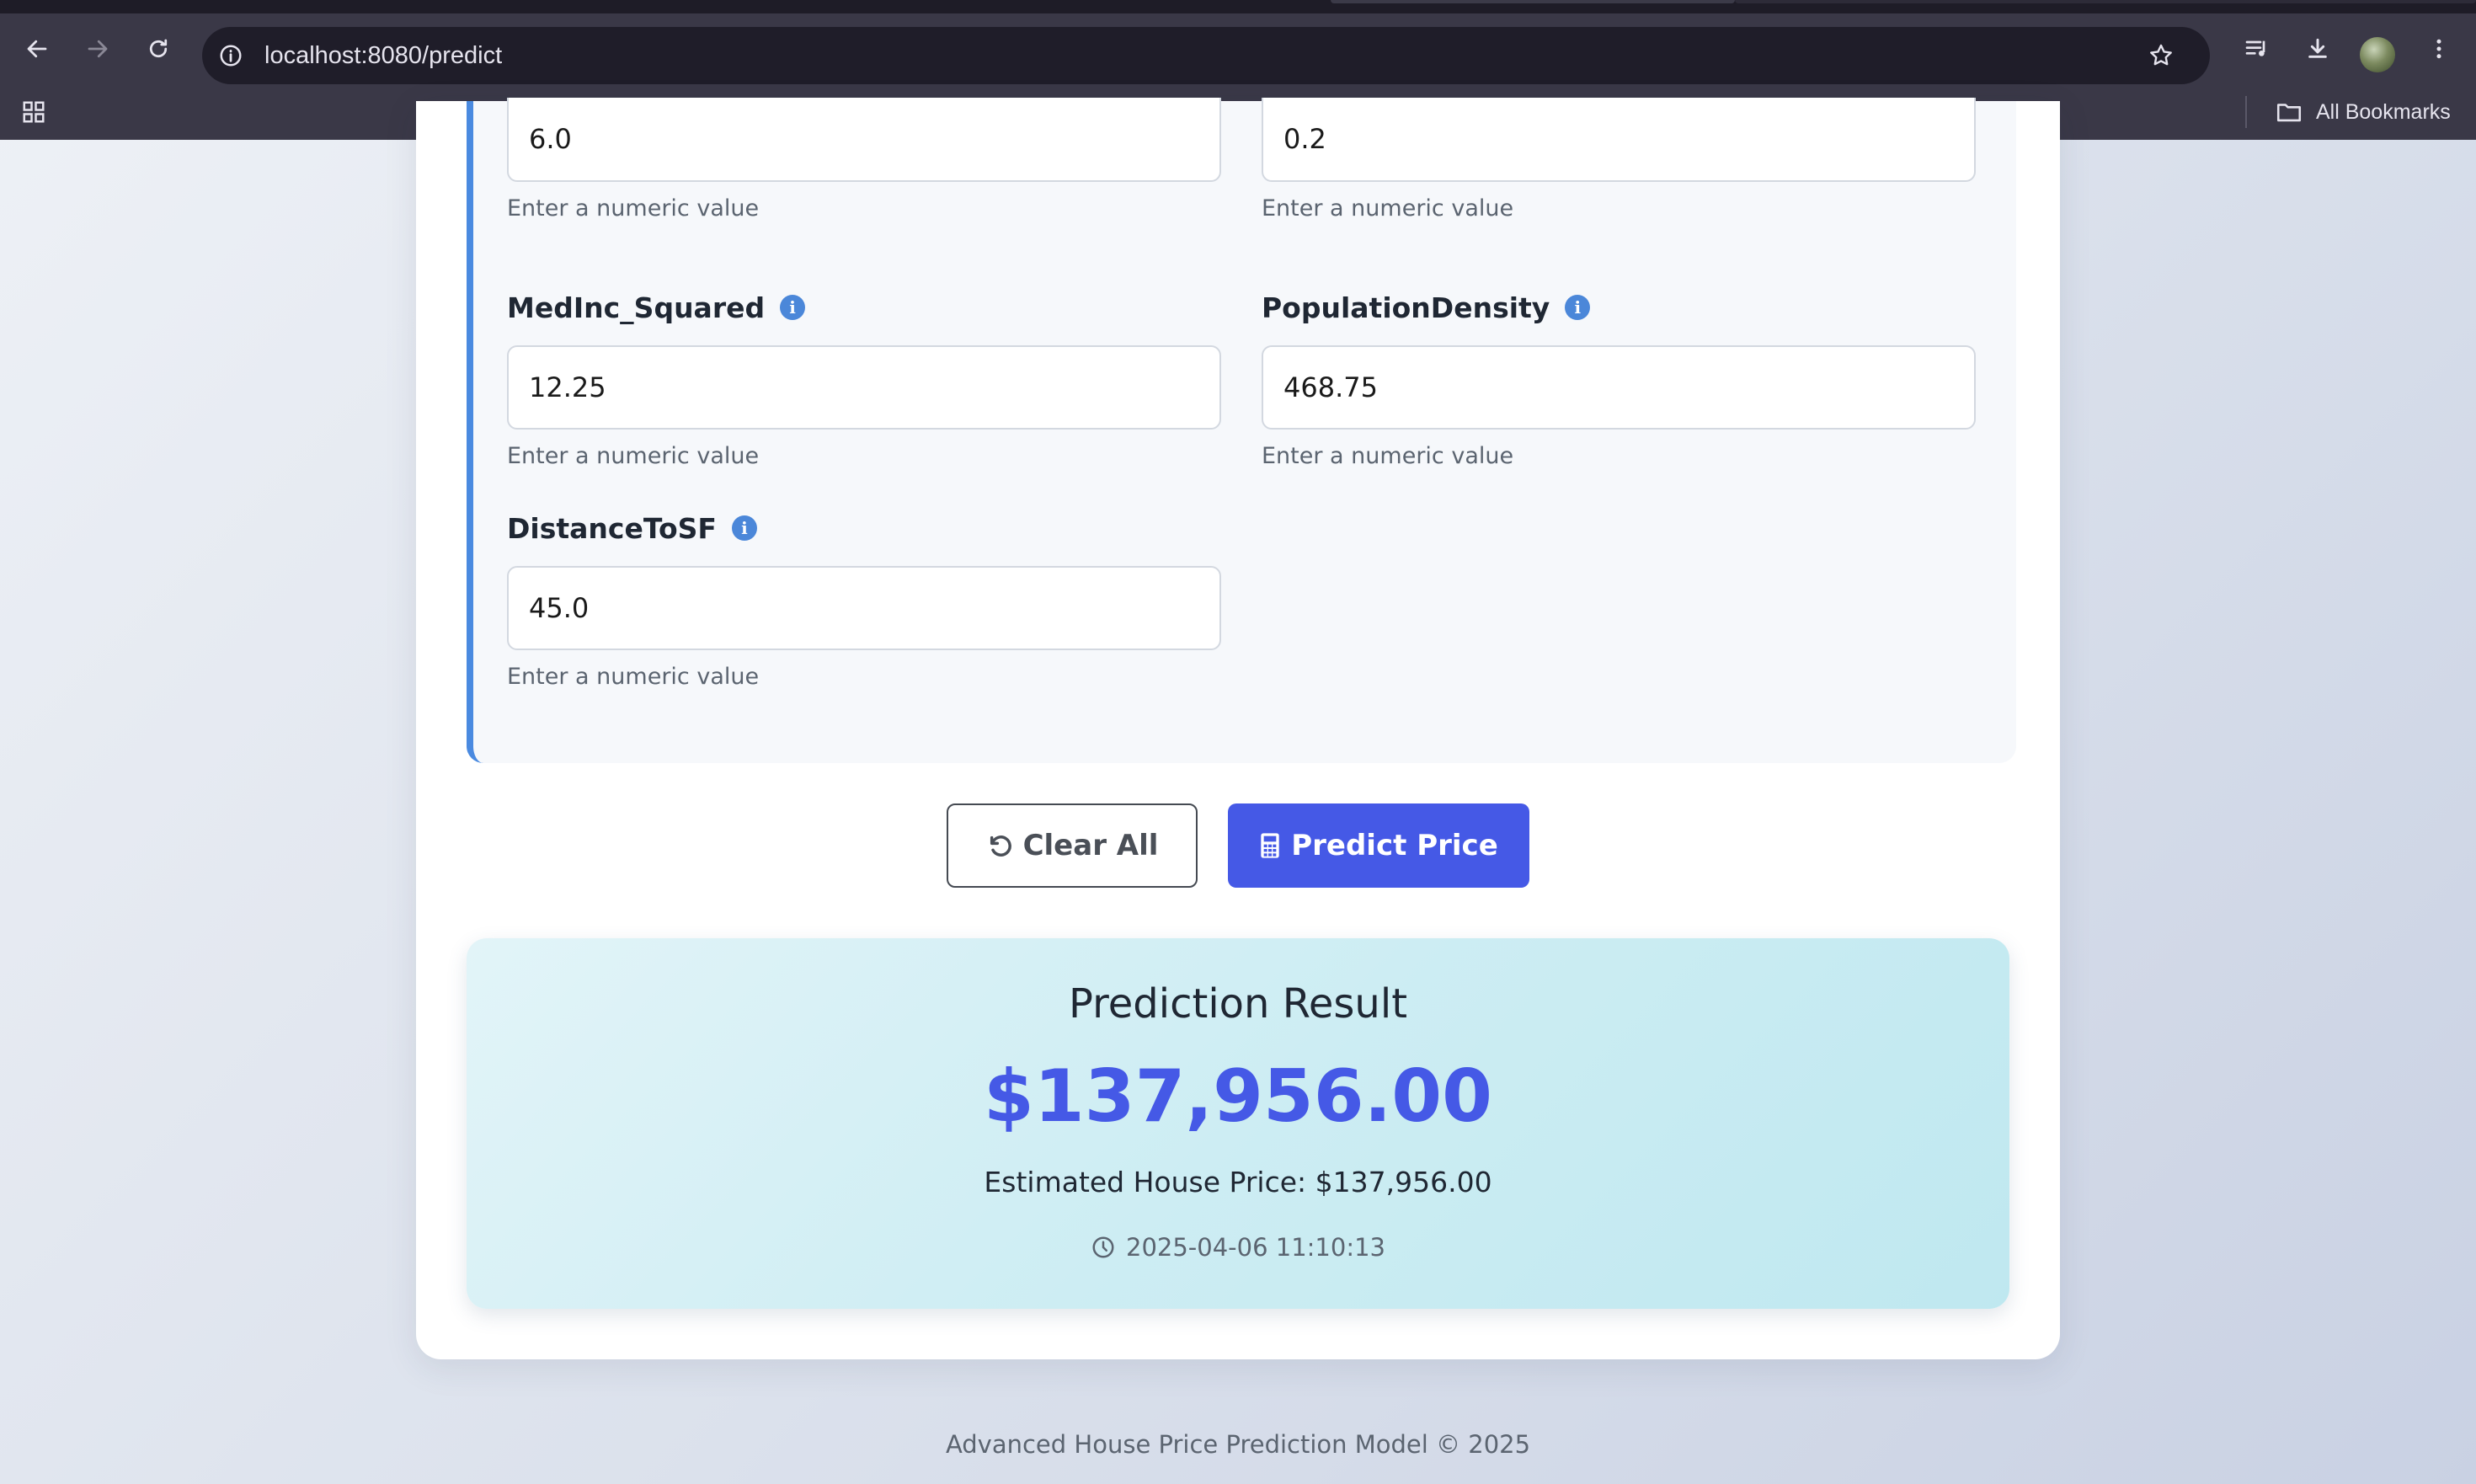  What do you see at coordinates (2246, 112) in the screenshot?
I see `bookmarks-divider` at bounding box center [2246, 112].